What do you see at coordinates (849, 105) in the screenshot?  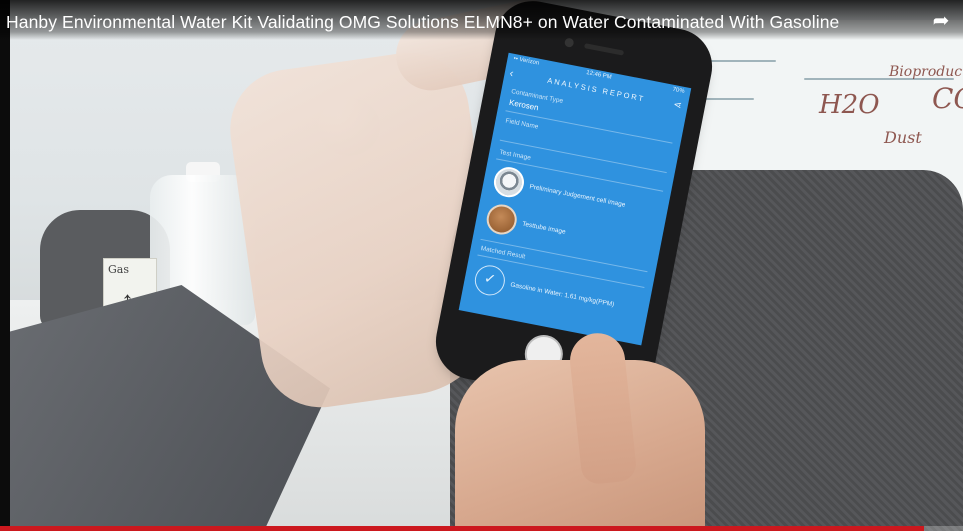 I see `whiteboard-text-h2o: H2O` at bounding box center [849, 105].